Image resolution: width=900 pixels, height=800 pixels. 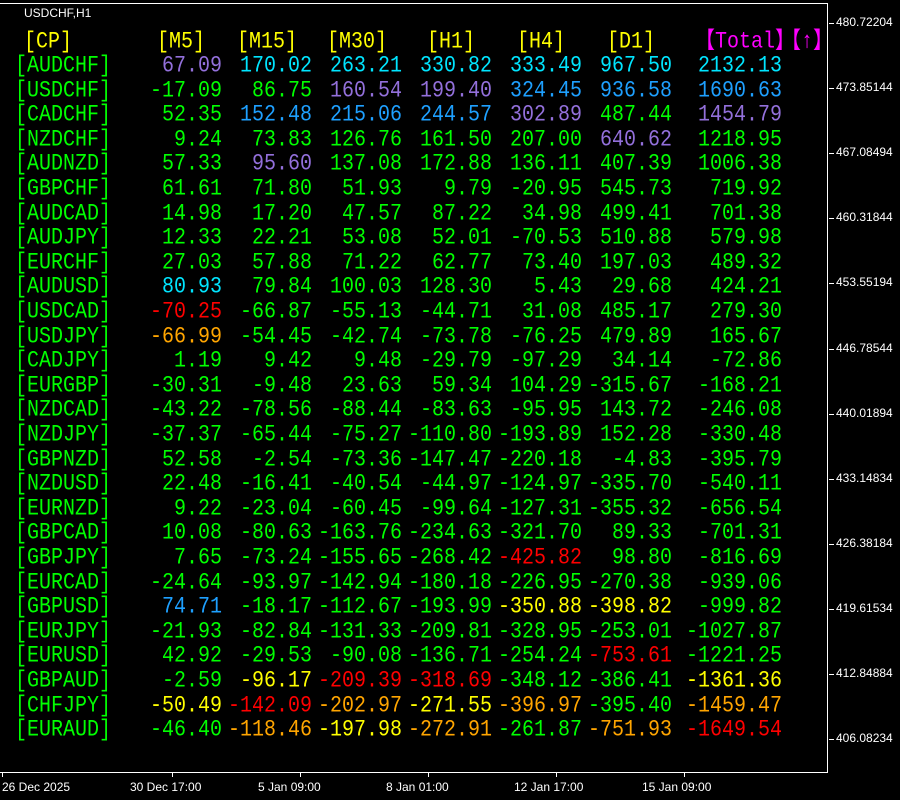 What do you see at coordinates (635, 336) in the screenshot?
I see `value-cell: 479.89` at bounding box center [635, 336].